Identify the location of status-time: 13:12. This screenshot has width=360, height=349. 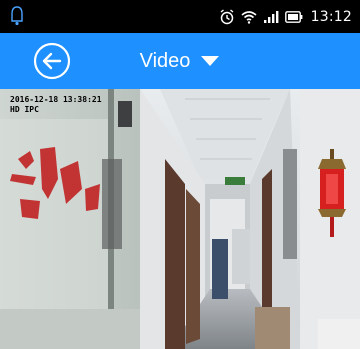
(331, 16).